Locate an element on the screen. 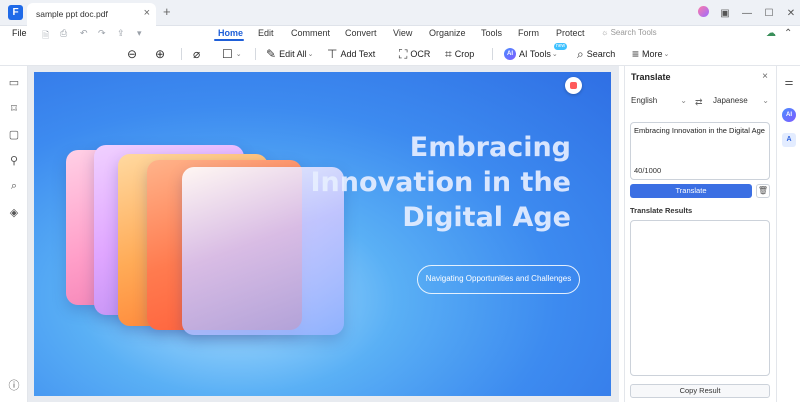 This screenshot has width=800, height=402. maximize-icon: ☐ is located at coordinates (769, 13).